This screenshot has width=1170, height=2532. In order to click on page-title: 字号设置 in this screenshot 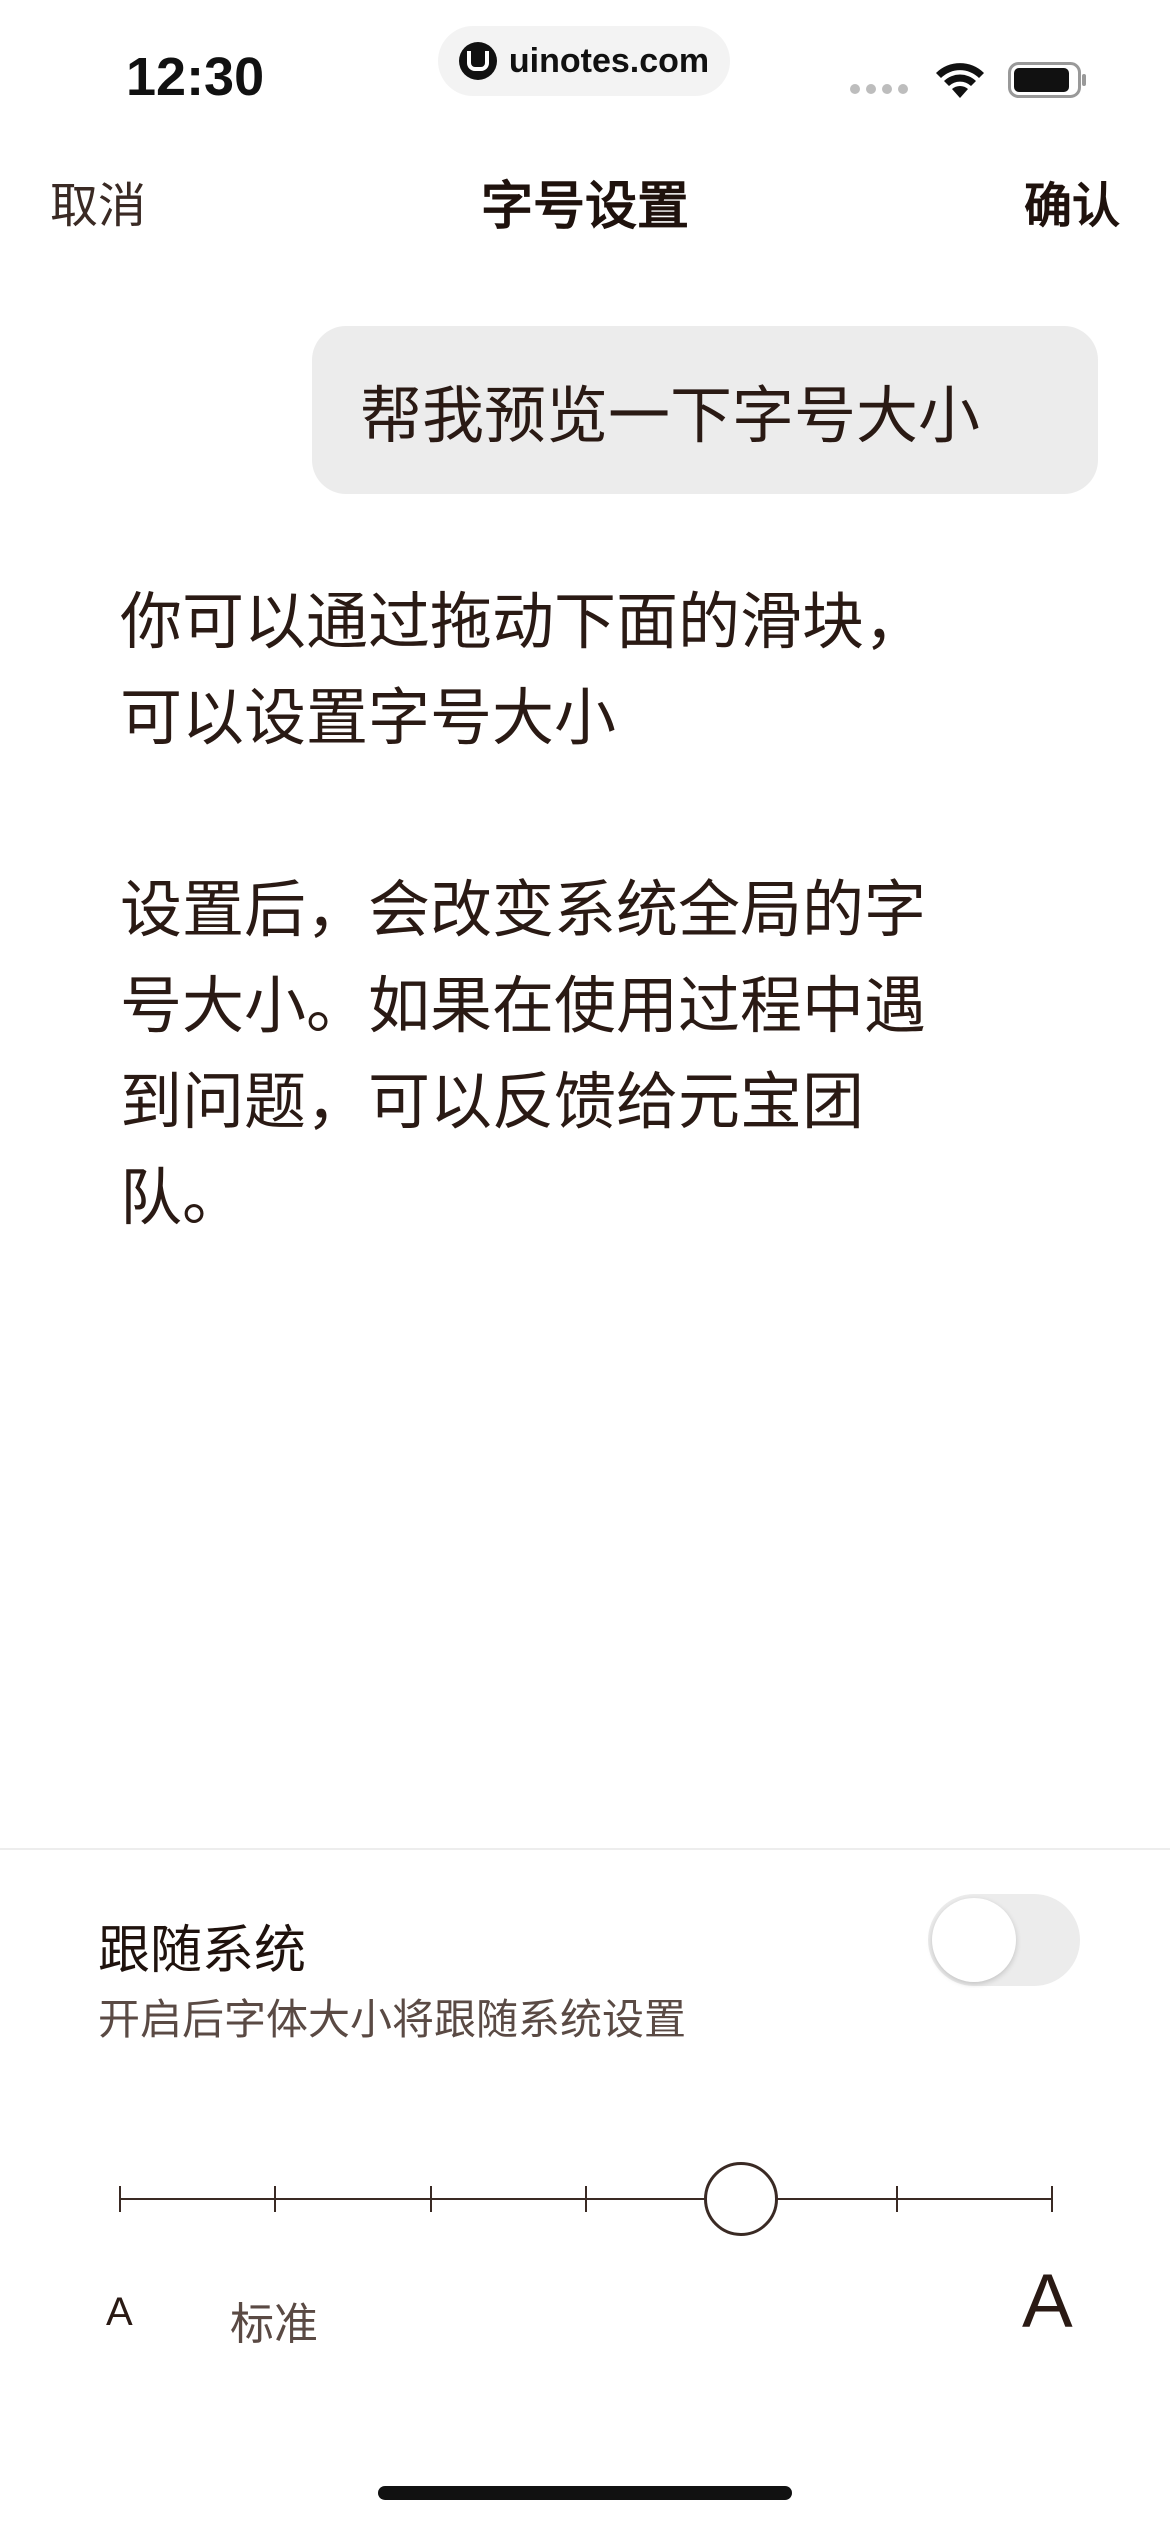, I will do `click(584, 207)`.